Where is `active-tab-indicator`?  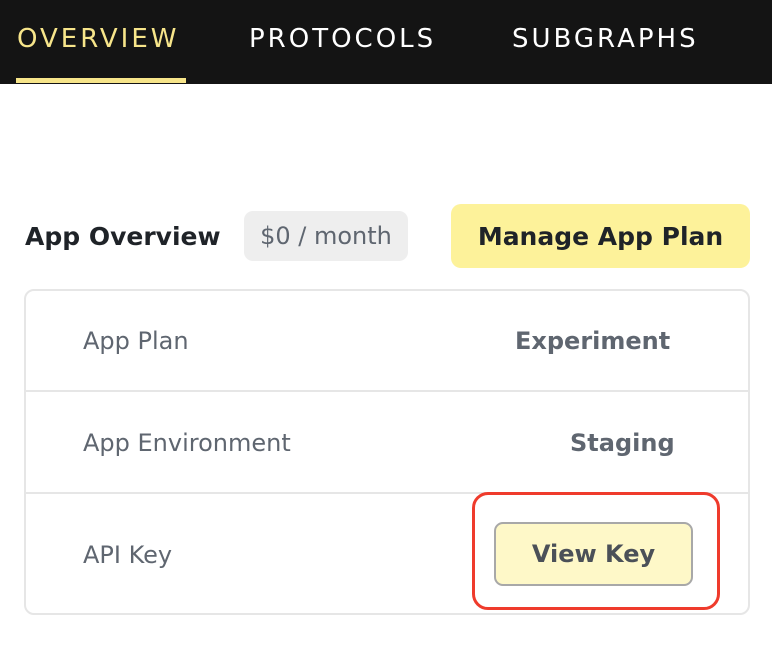 active-tab-indicator is located at coordinates (101, 80).